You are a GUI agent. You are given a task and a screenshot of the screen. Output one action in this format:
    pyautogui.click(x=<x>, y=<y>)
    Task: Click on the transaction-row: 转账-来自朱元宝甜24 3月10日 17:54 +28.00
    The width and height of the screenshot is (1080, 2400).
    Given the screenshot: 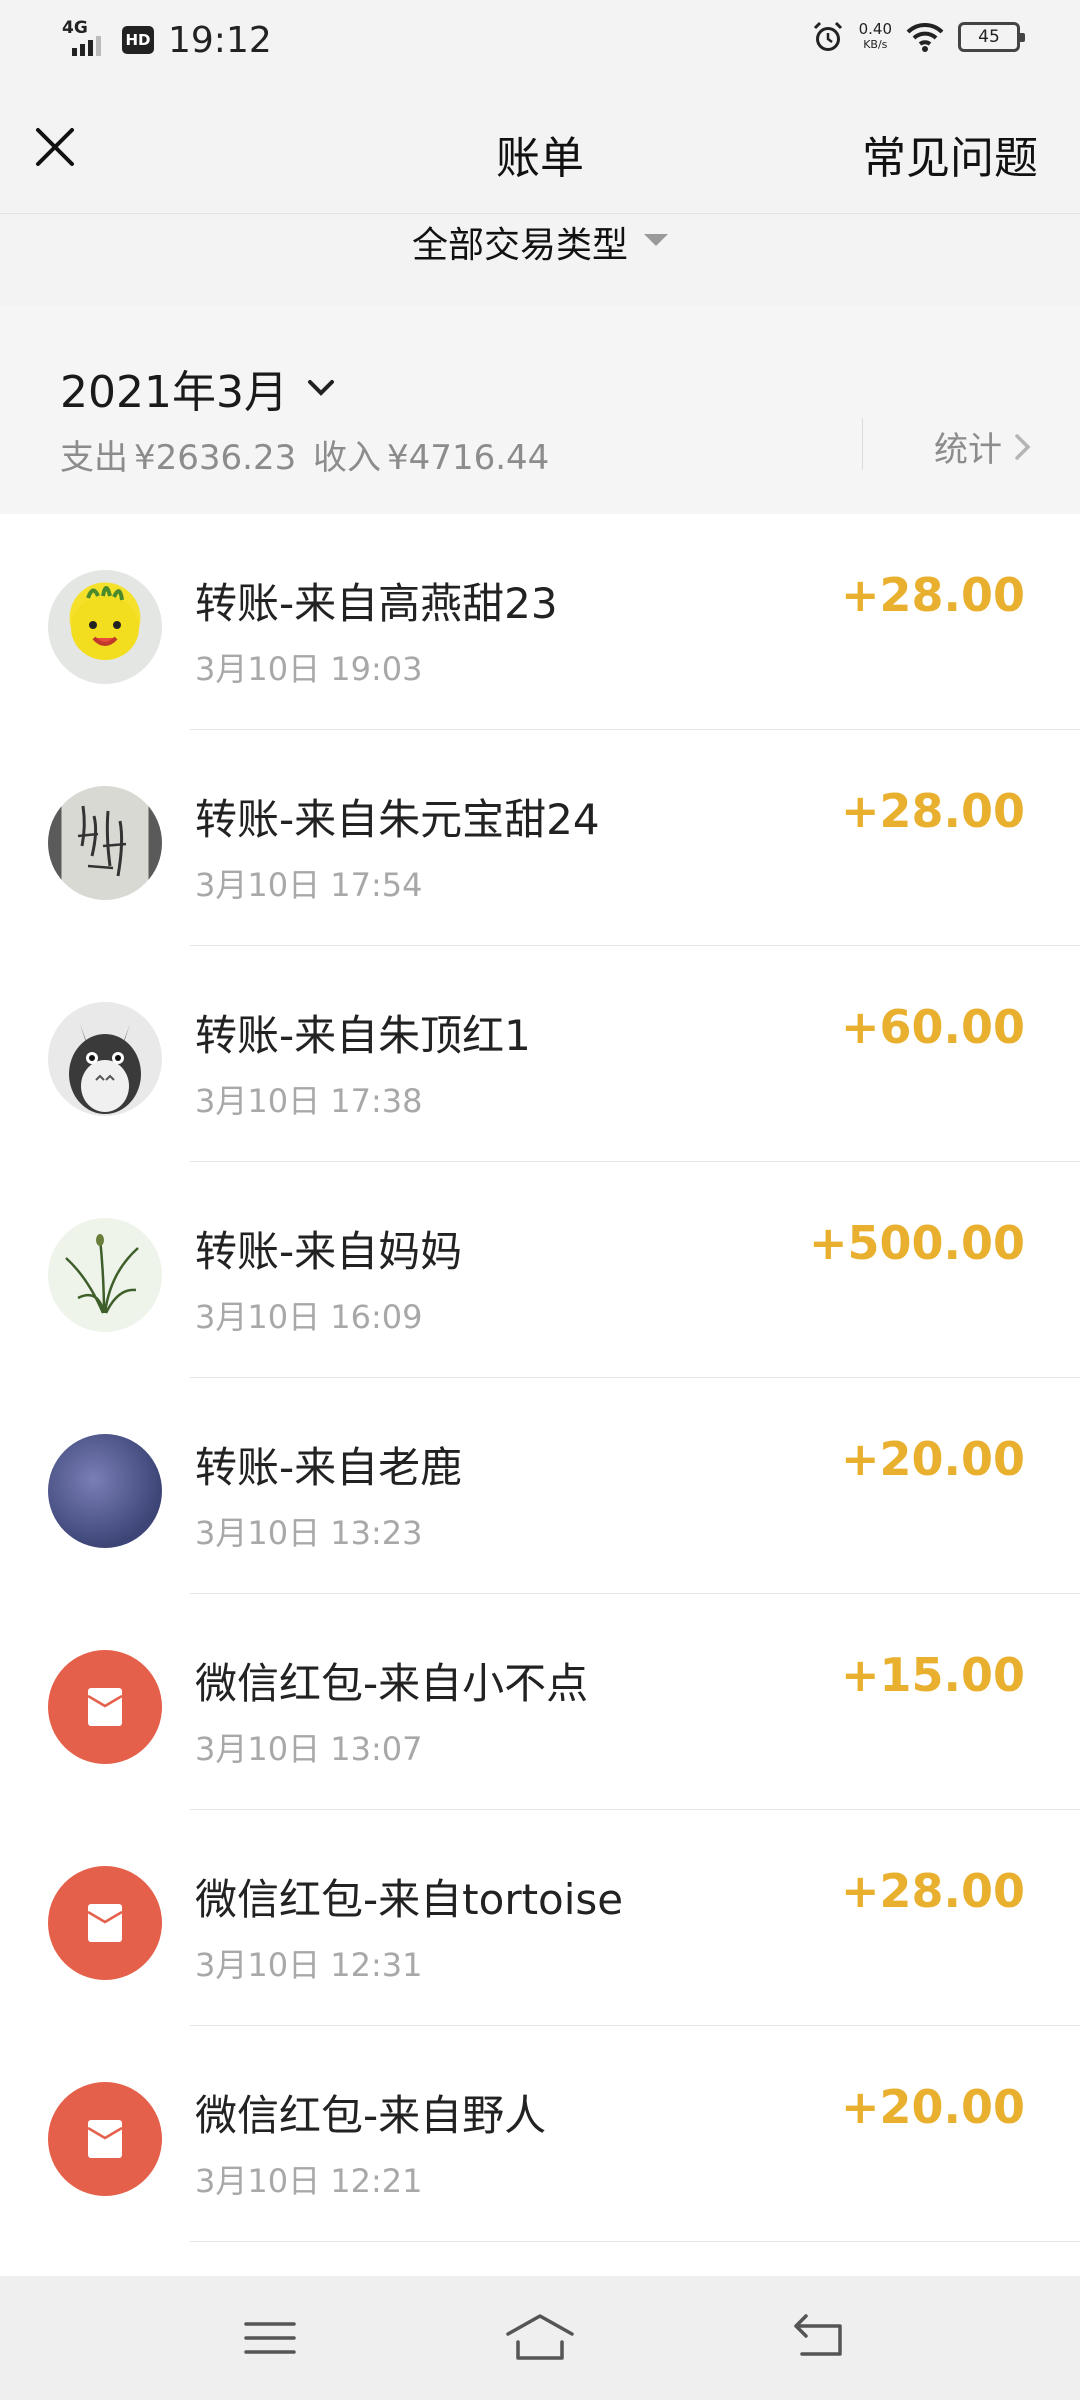 What is the action you would take?
    pyautogui.click(x=540, y=838)
    